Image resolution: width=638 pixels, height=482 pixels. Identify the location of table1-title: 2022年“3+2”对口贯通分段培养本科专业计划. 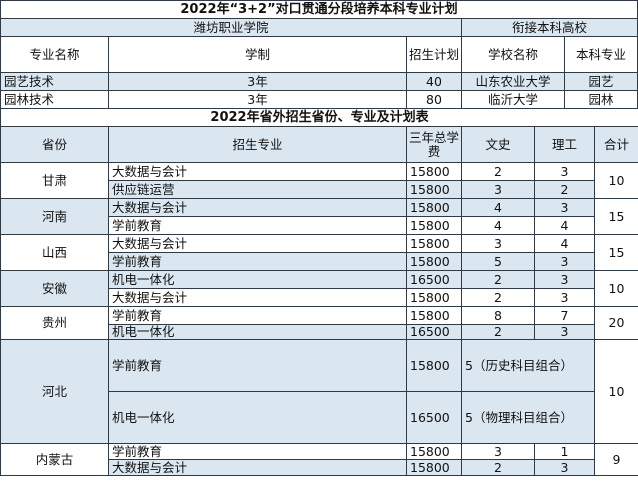
(319, 9).